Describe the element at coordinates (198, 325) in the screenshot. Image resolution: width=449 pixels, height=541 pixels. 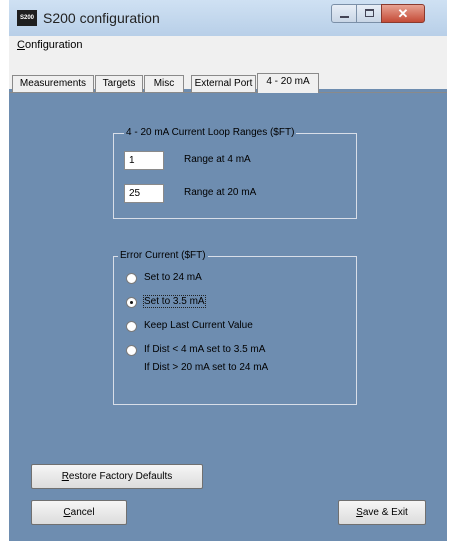
I see `radio-keep-last-label: Keep Last Current Value` at that location.